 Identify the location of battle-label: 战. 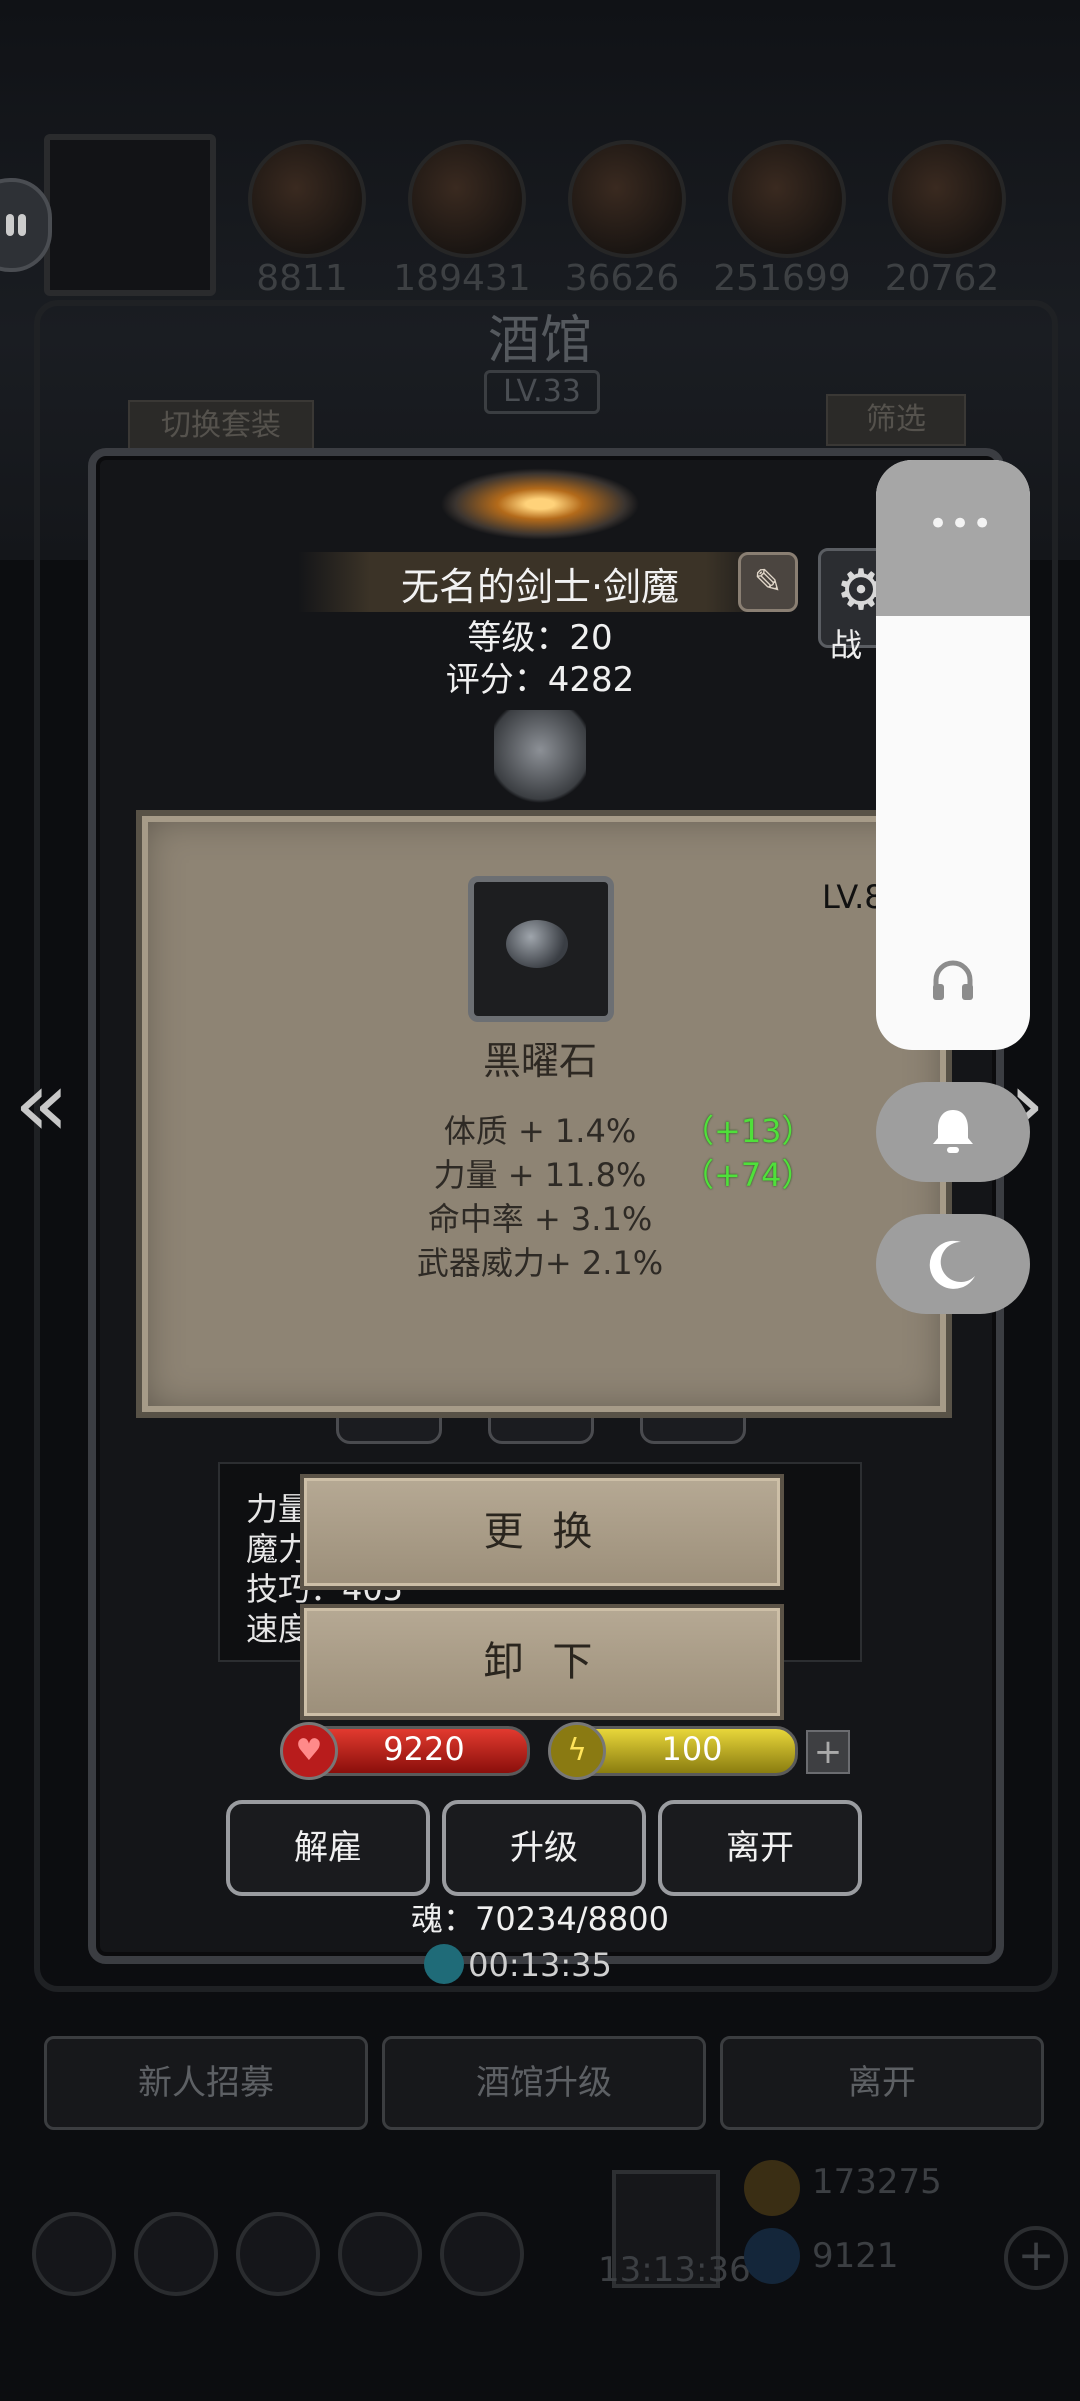
(846, 645).